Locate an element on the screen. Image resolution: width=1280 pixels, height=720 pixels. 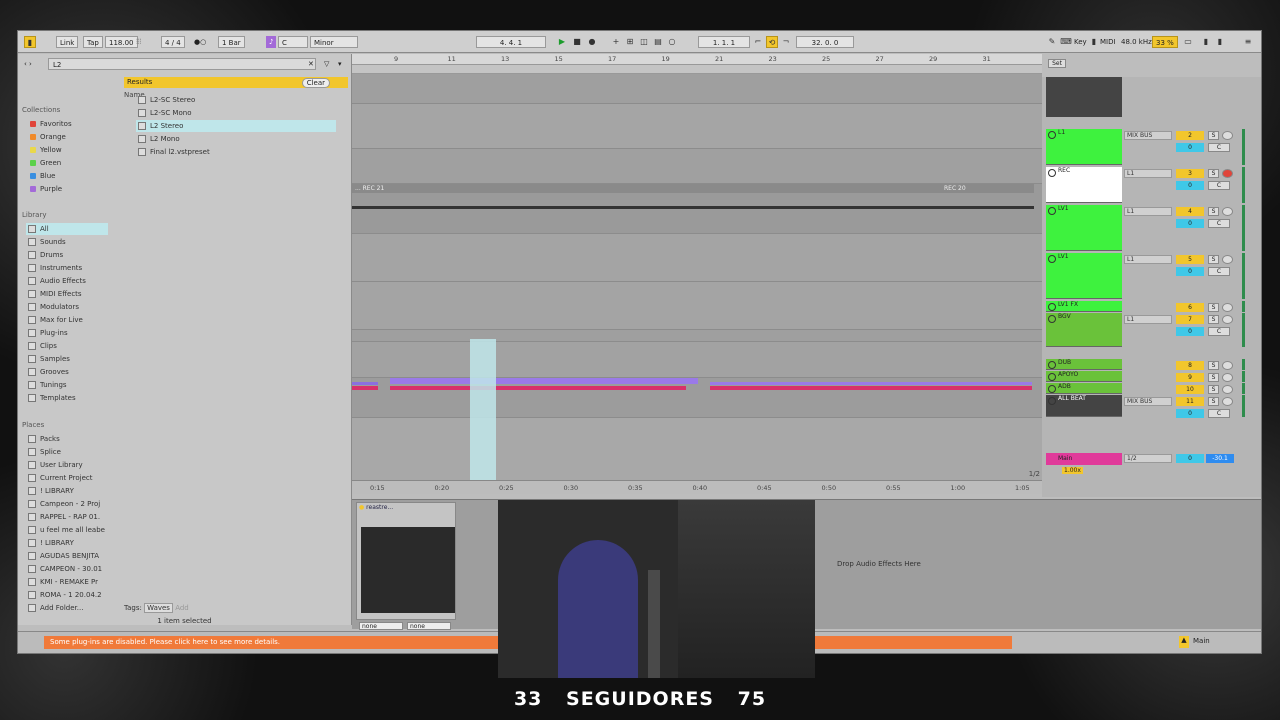
track-header: APOYO is located at coordinates (1084, 376).